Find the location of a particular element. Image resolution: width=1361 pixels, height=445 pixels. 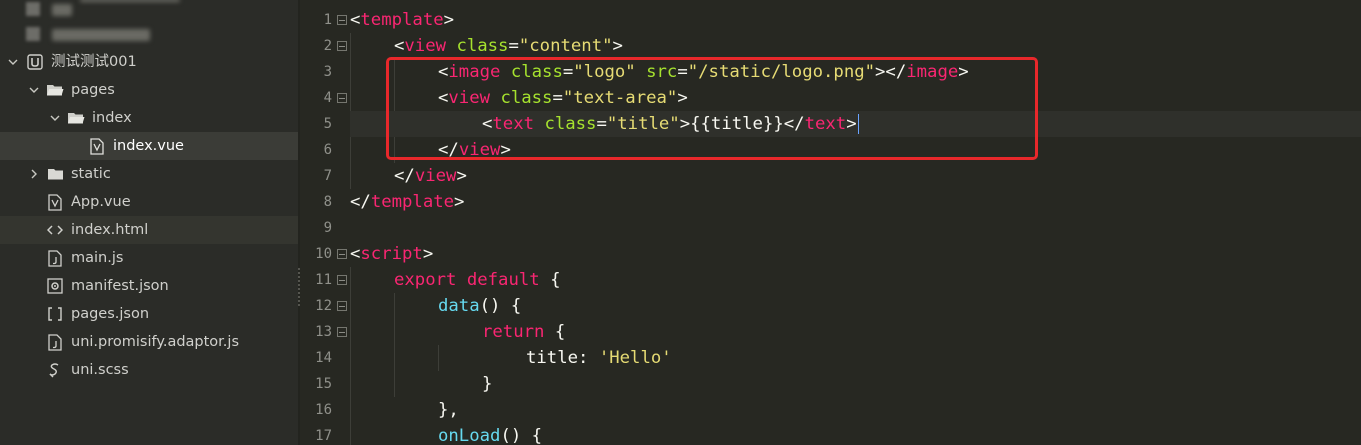

line-number: 4 is located at coordinates (327, 98).